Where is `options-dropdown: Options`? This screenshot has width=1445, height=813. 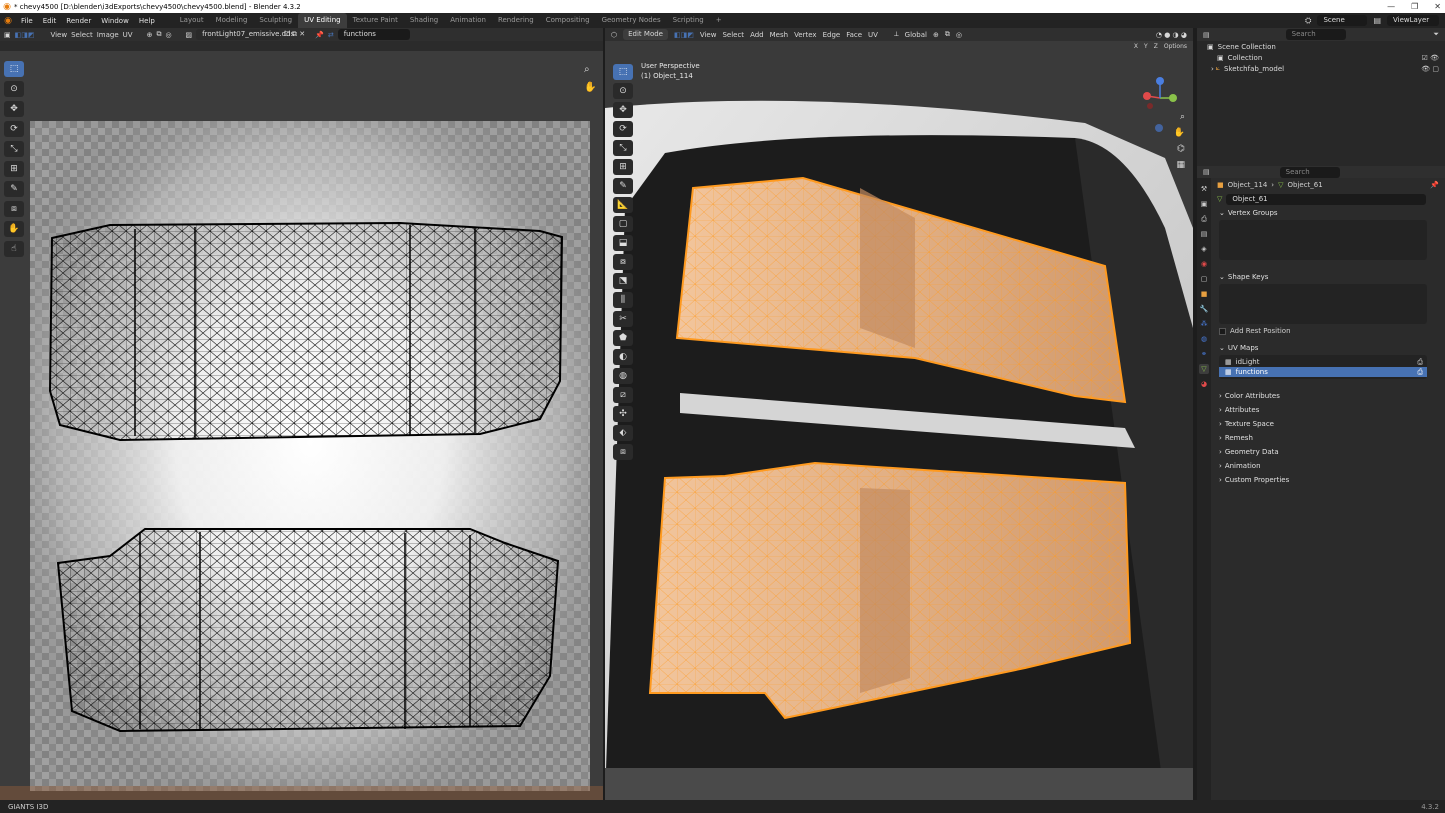 options-dropdown: Options is located at coordinates (1175, 46).